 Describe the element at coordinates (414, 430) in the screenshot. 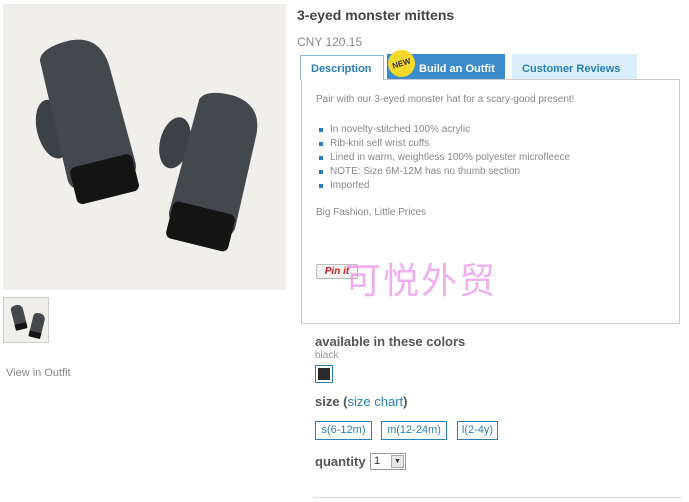

I see `size-option-m: m(12-24m)` at that location.